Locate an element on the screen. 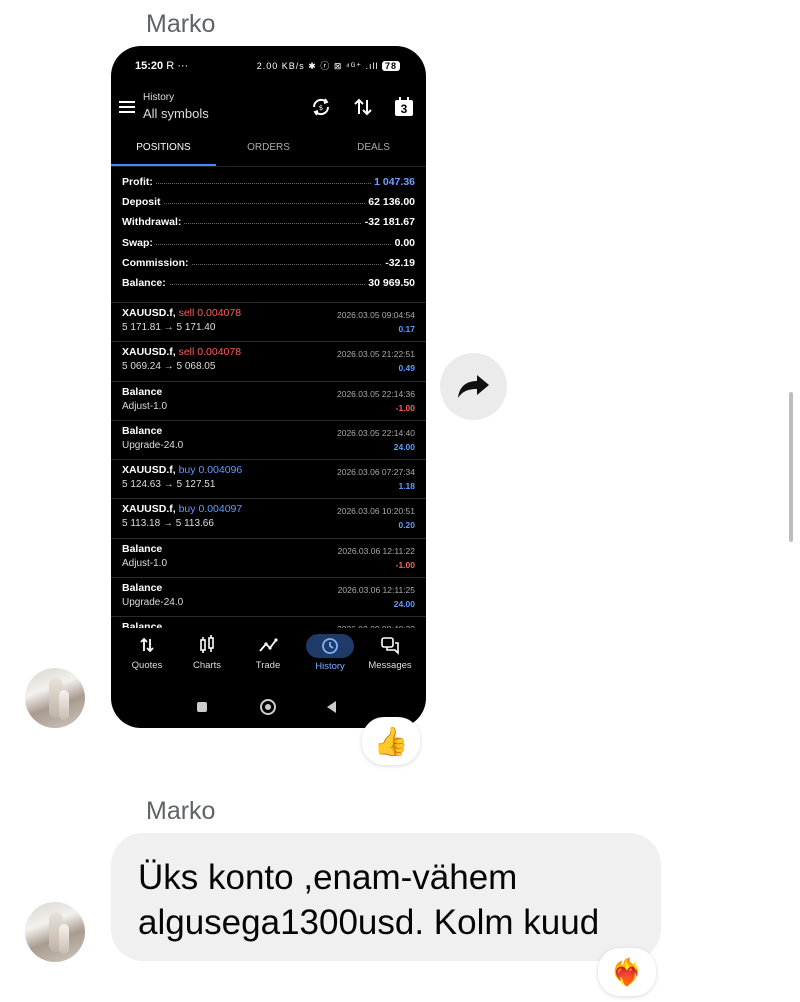  nav-quotes: Quotes is located at coordinates (147, 652).